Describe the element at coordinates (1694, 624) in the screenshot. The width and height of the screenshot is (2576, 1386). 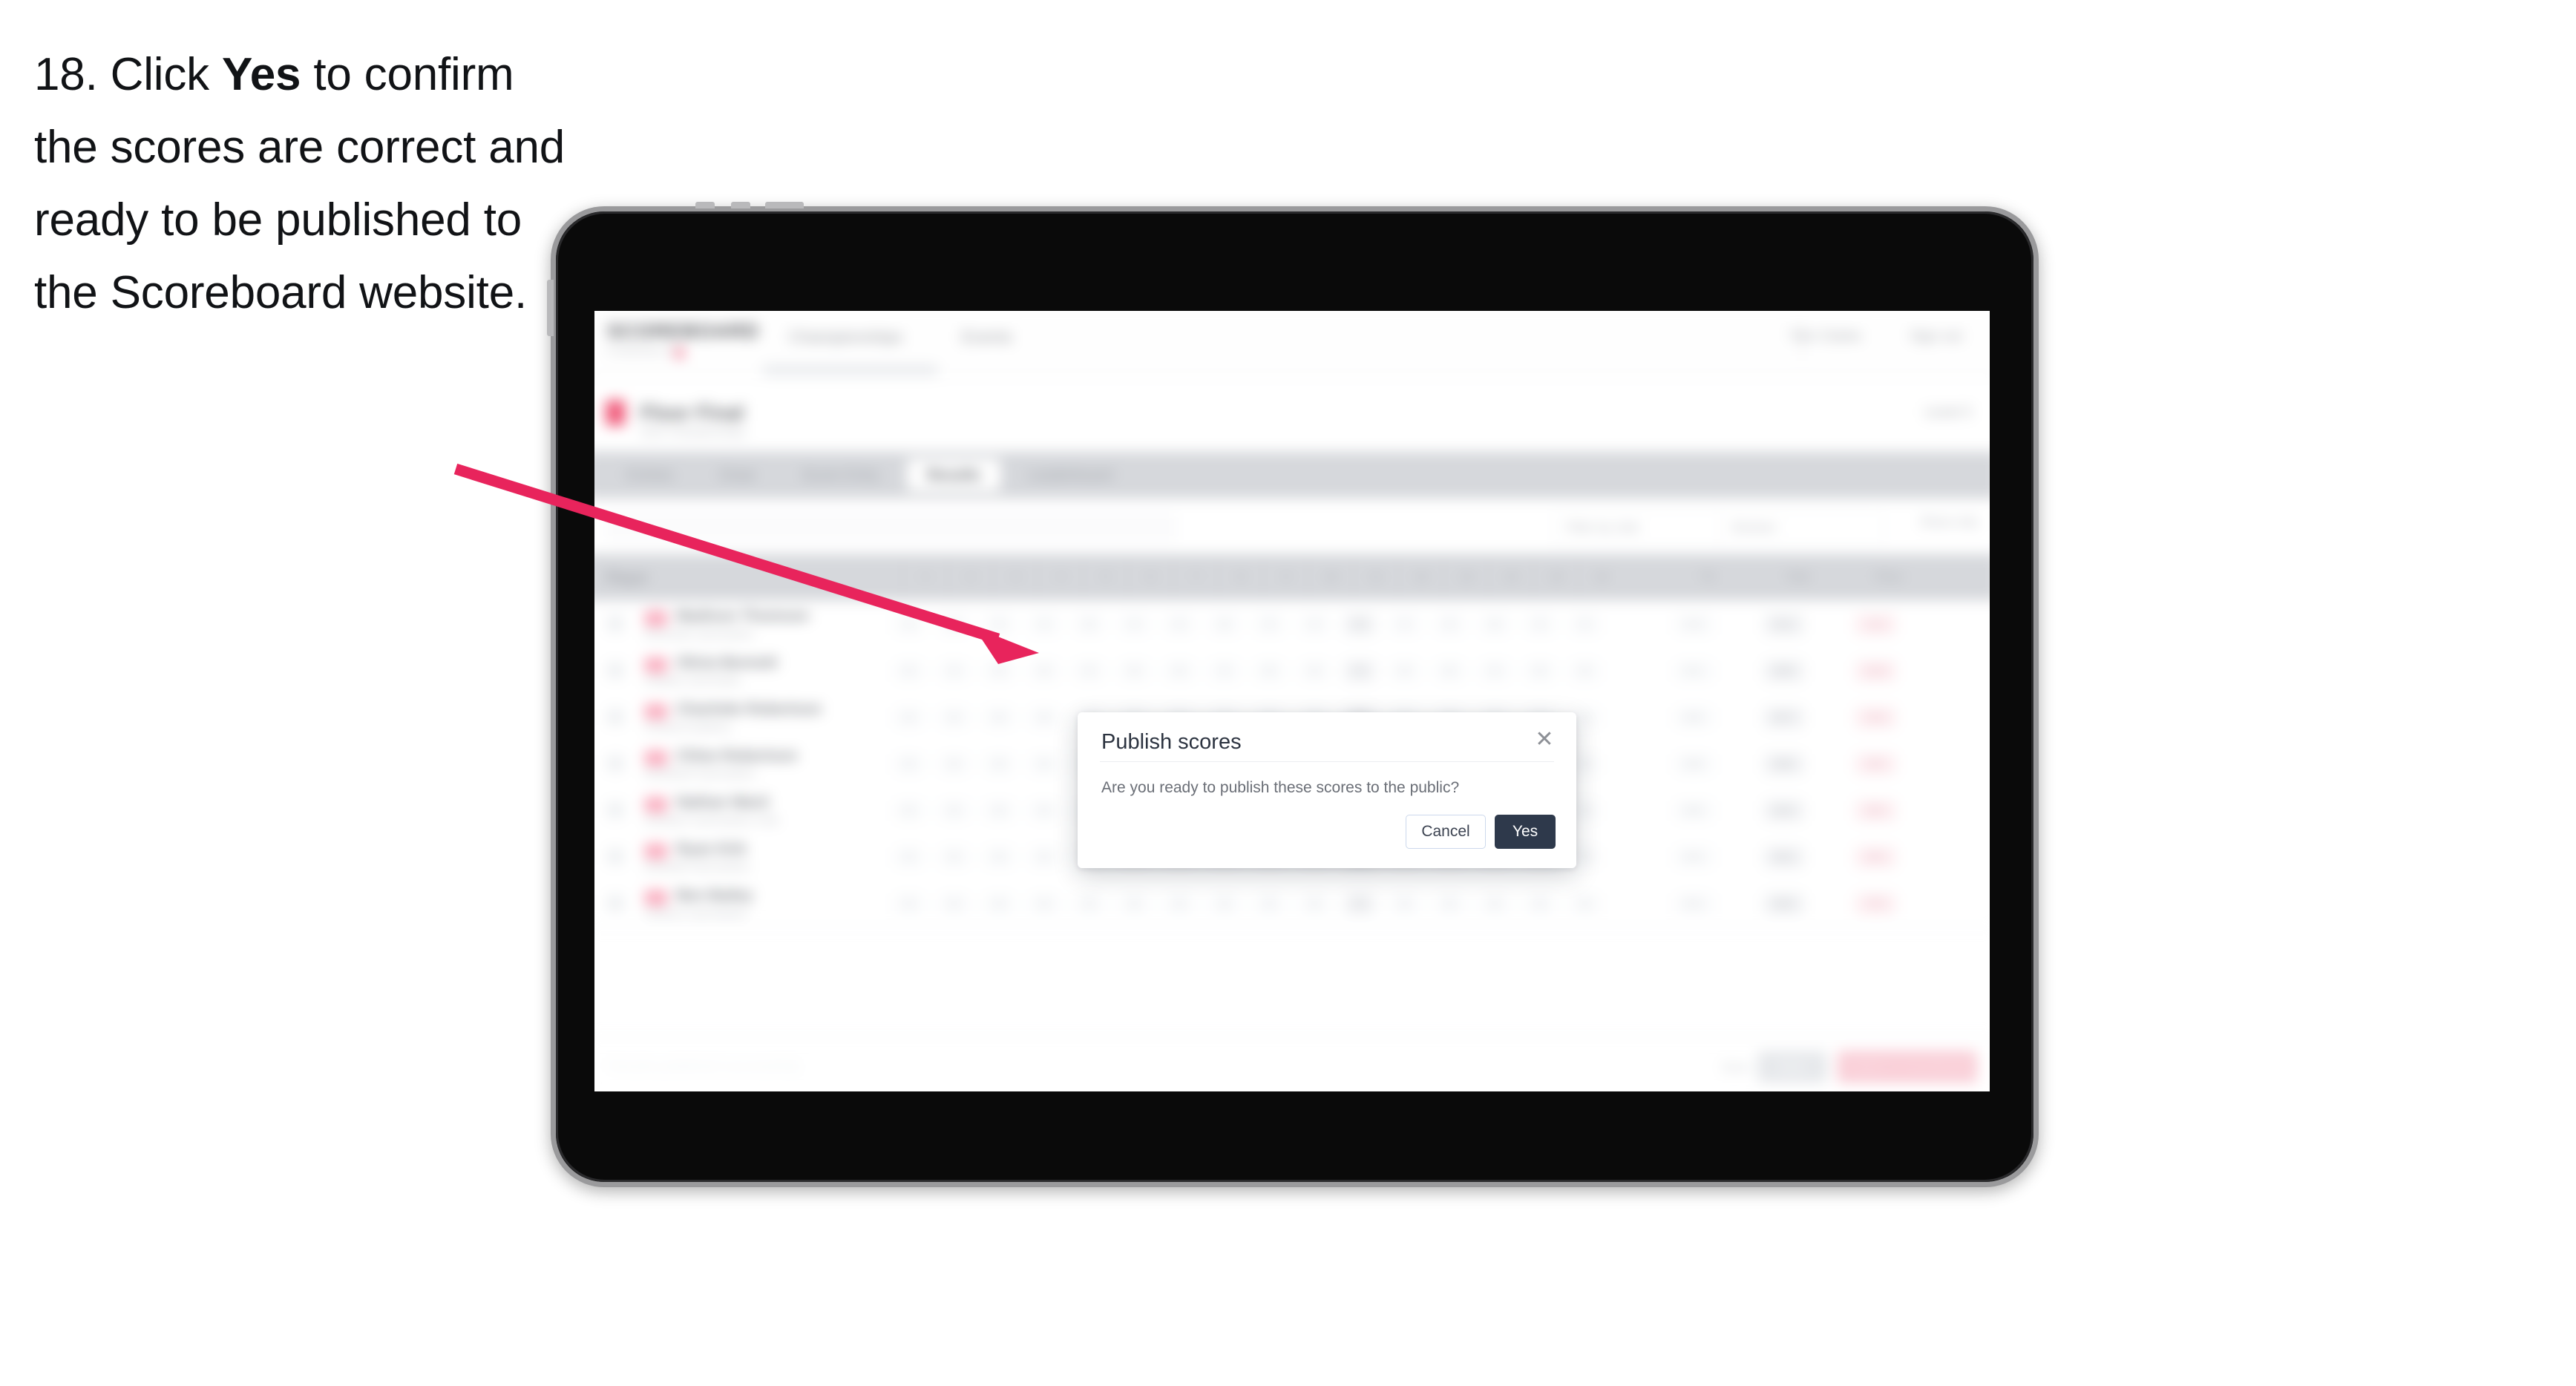
I see `td-cell: 9.3` at that location.